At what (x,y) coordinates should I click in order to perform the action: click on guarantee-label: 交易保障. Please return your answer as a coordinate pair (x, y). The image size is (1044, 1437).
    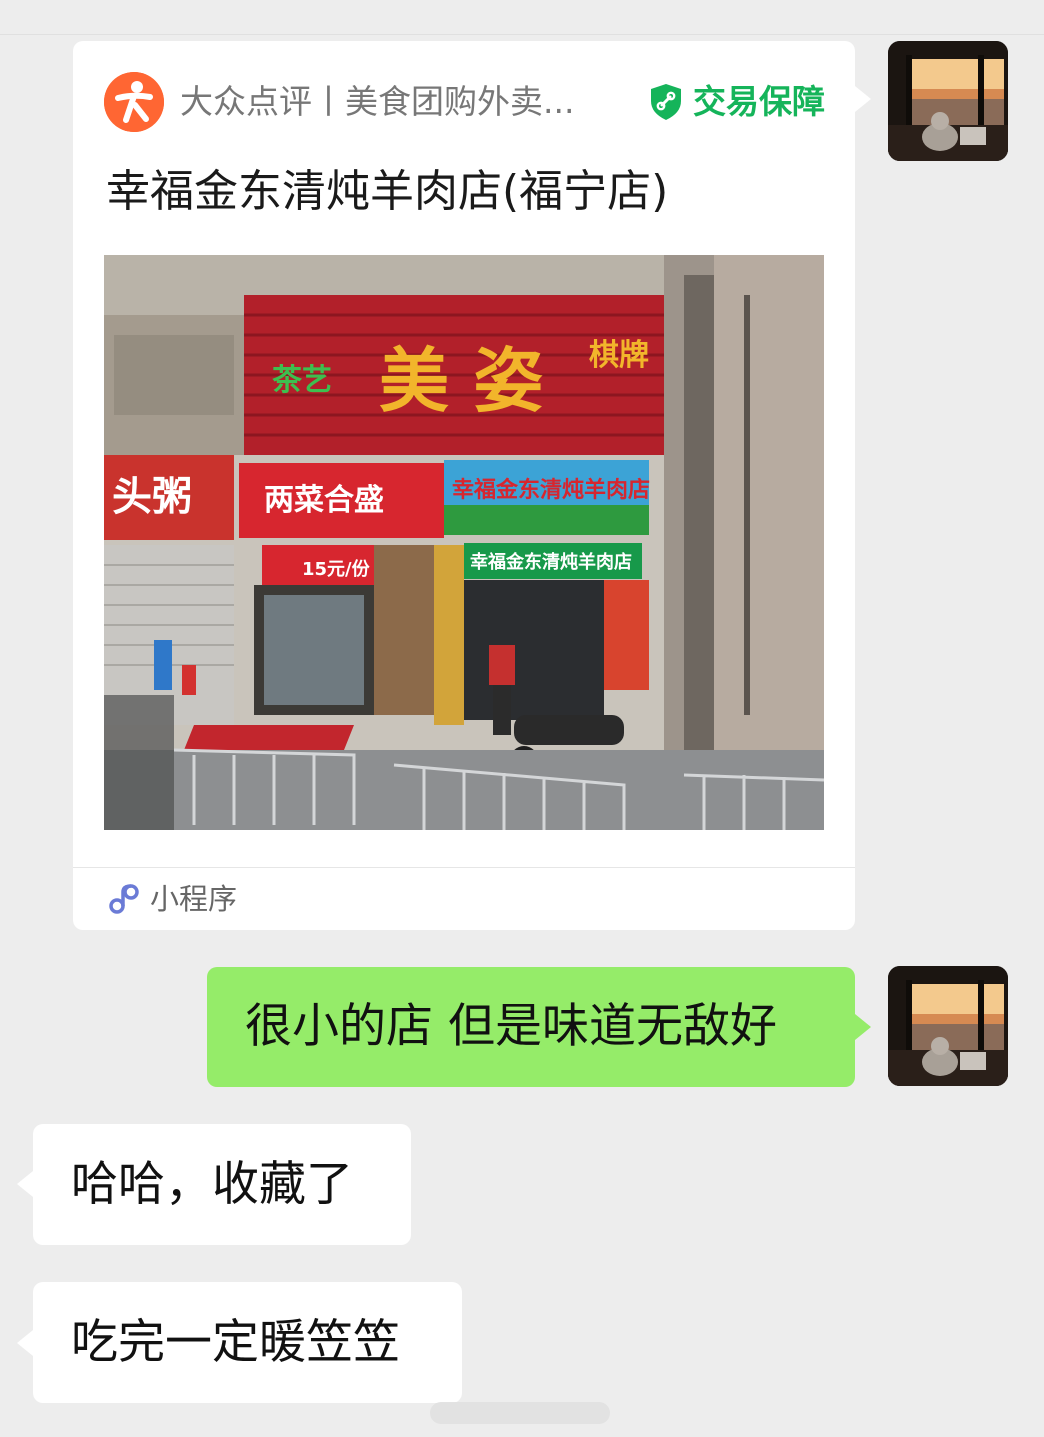
    Looking at the image, I should click on (759, 101).